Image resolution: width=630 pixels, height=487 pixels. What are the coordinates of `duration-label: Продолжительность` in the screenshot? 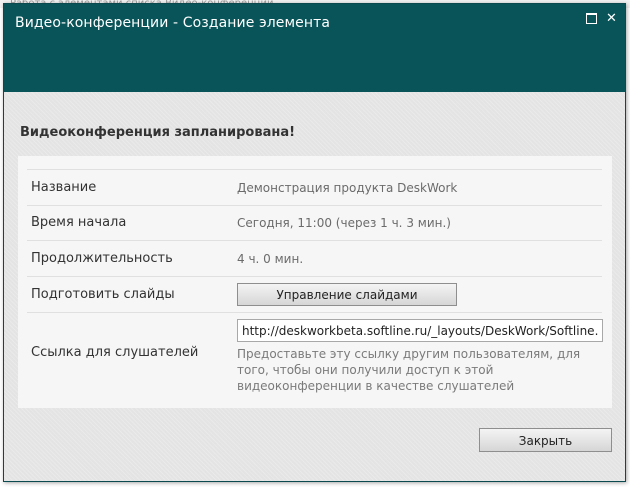 It's located at (102, 258).